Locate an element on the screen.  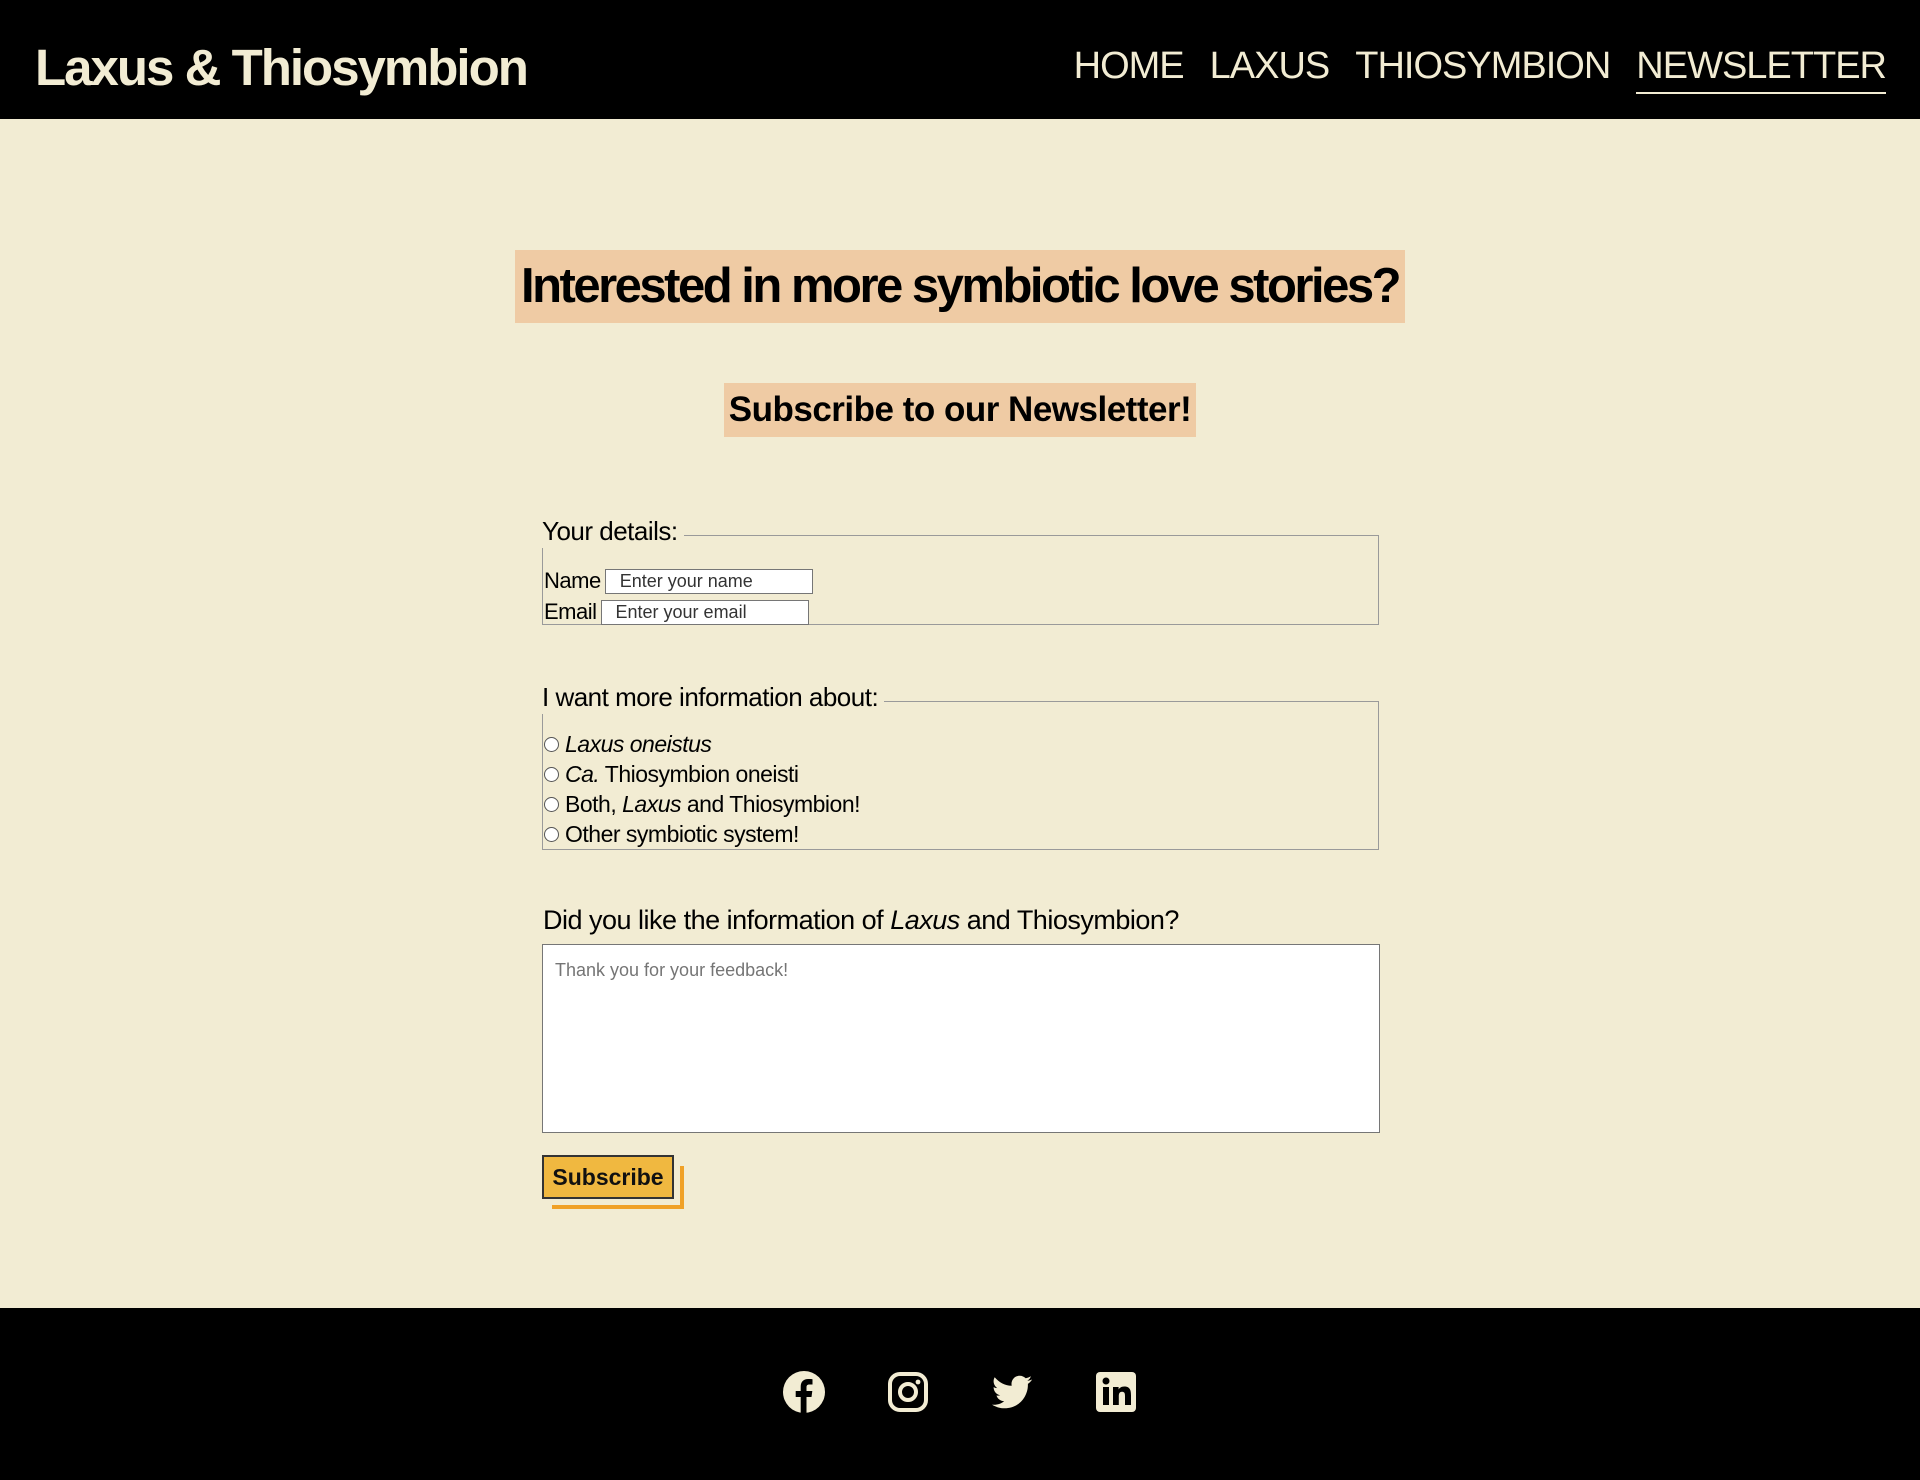
facebook-icon is located at coordinates (804, 1392).